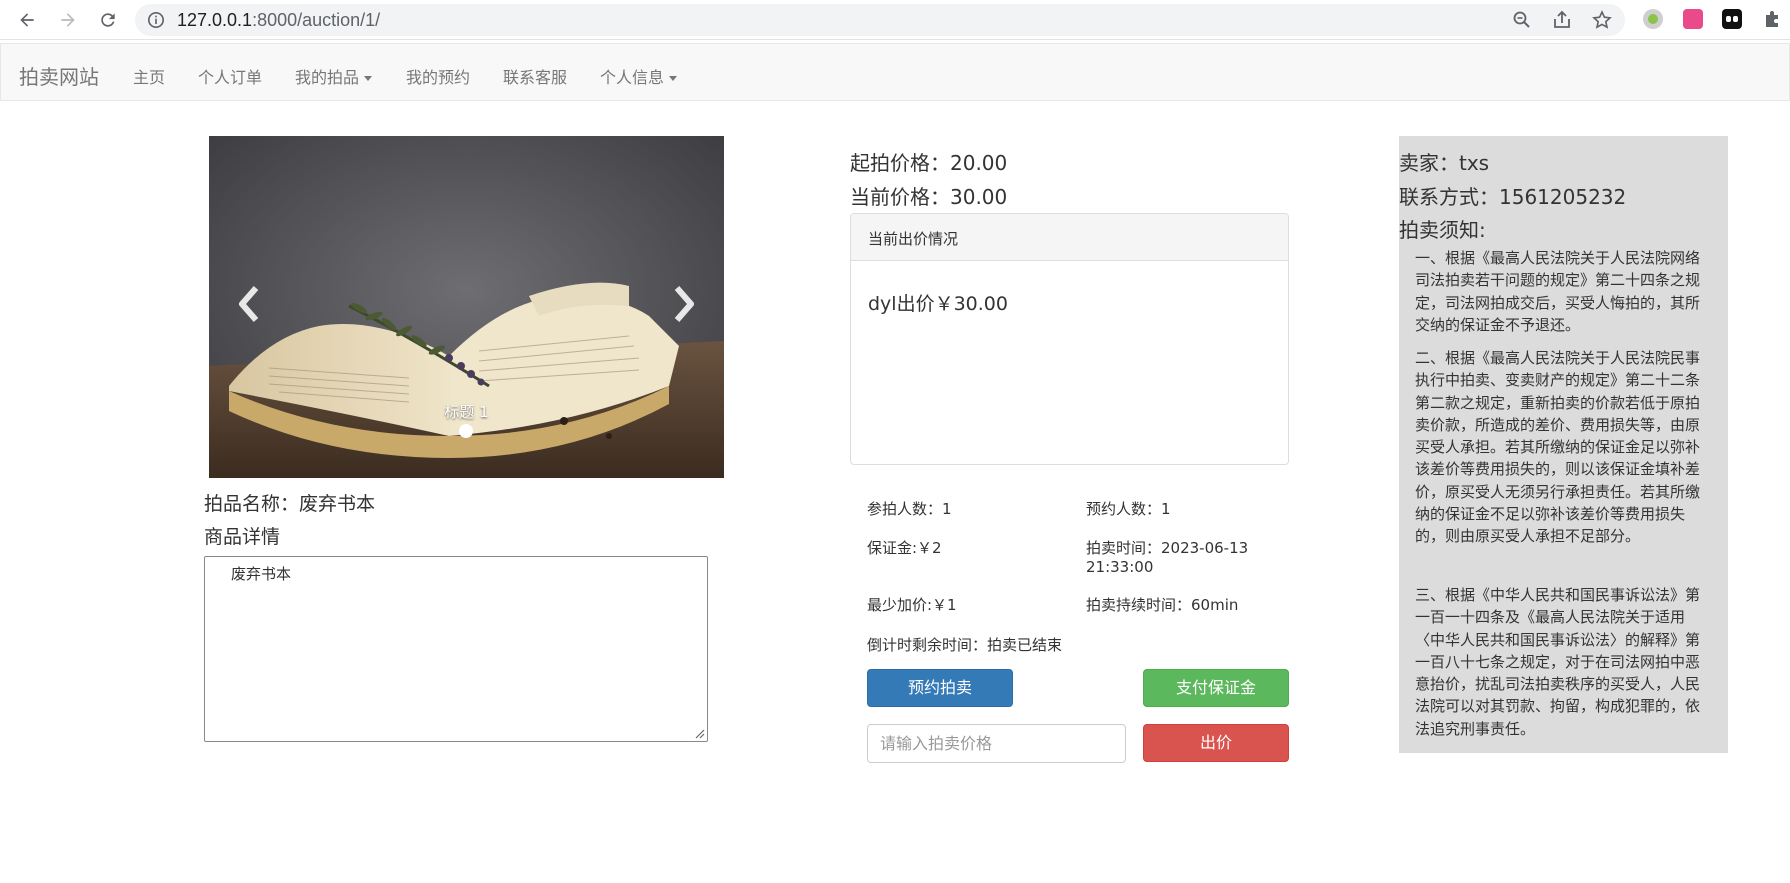 The width and height of the screenshot is (1790, 883). Describe the element at coordinates (1693, 19) in the screenshot. I see `extension-translate-icon` at that location.